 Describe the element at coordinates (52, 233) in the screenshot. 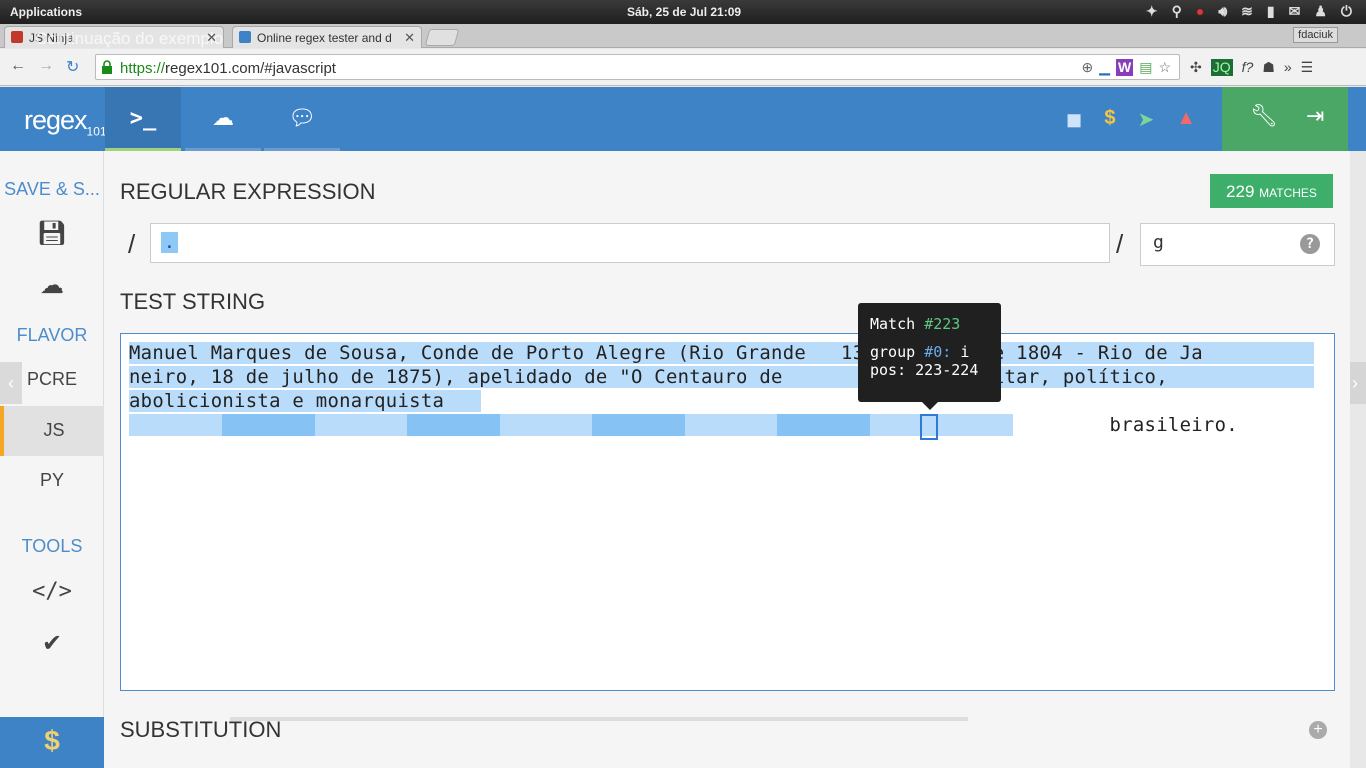

I see `floppy-disk-icon: 💾︎` at that location.